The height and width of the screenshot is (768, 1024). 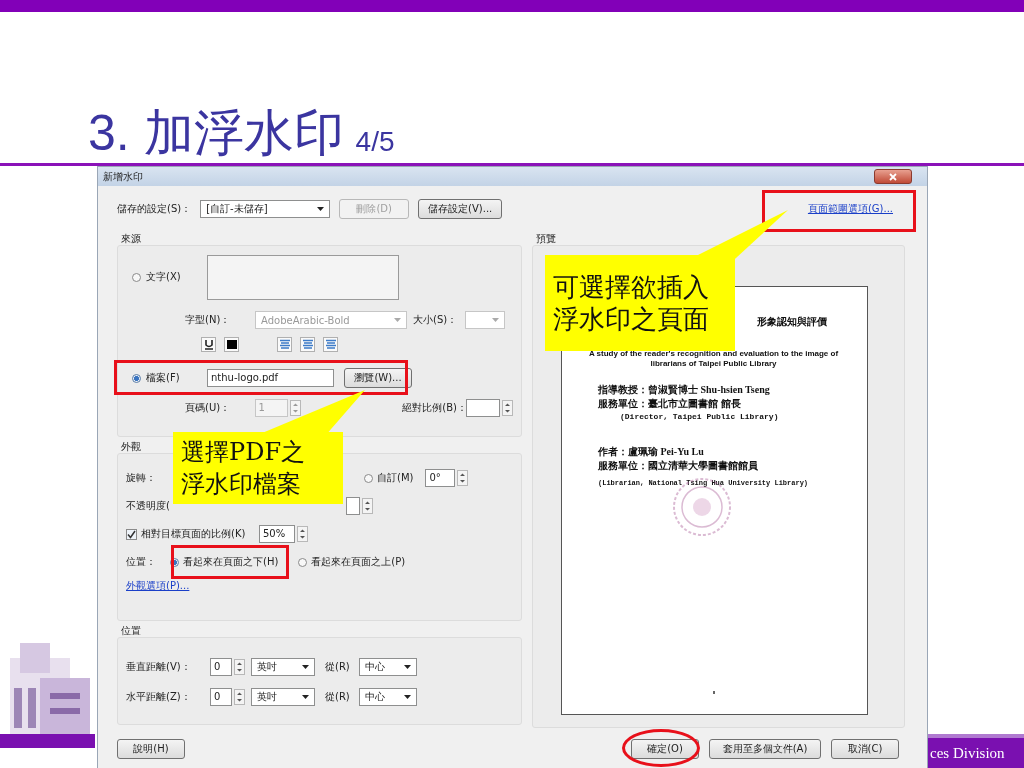 What do you see at coordinates (154, 209) in the screenshot?
I see `field-label: 儲存的設定(S)：` at bounding box center [154, 209].